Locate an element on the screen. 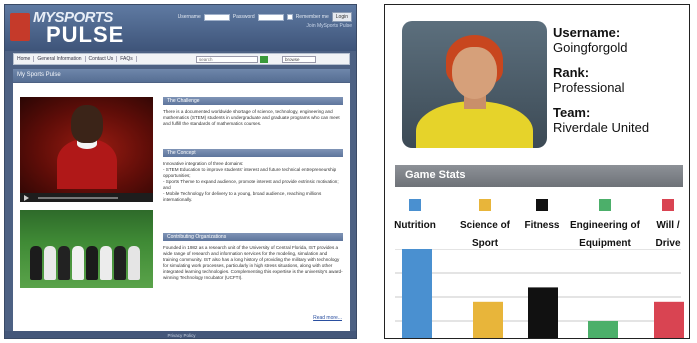 The width and height of the screenshot is (697, 343). rank-value: Professional is located at coordinates (589, 87).